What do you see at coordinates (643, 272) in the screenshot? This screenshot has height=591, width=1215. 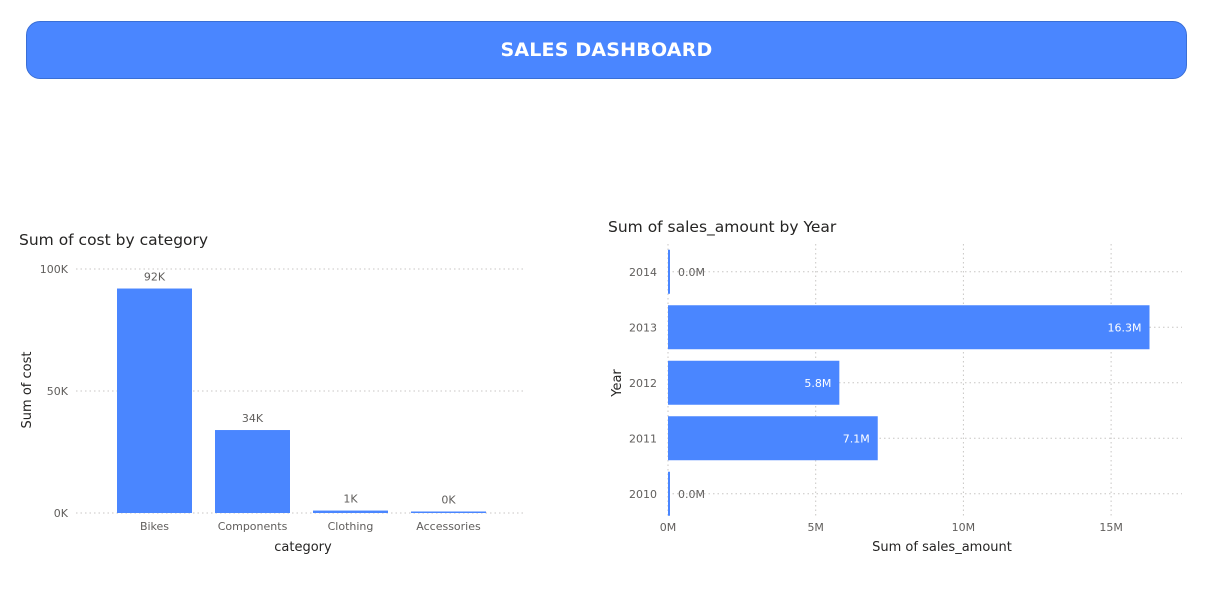 I see `y-tick-label: 2014` at bounding box center [643, 272].